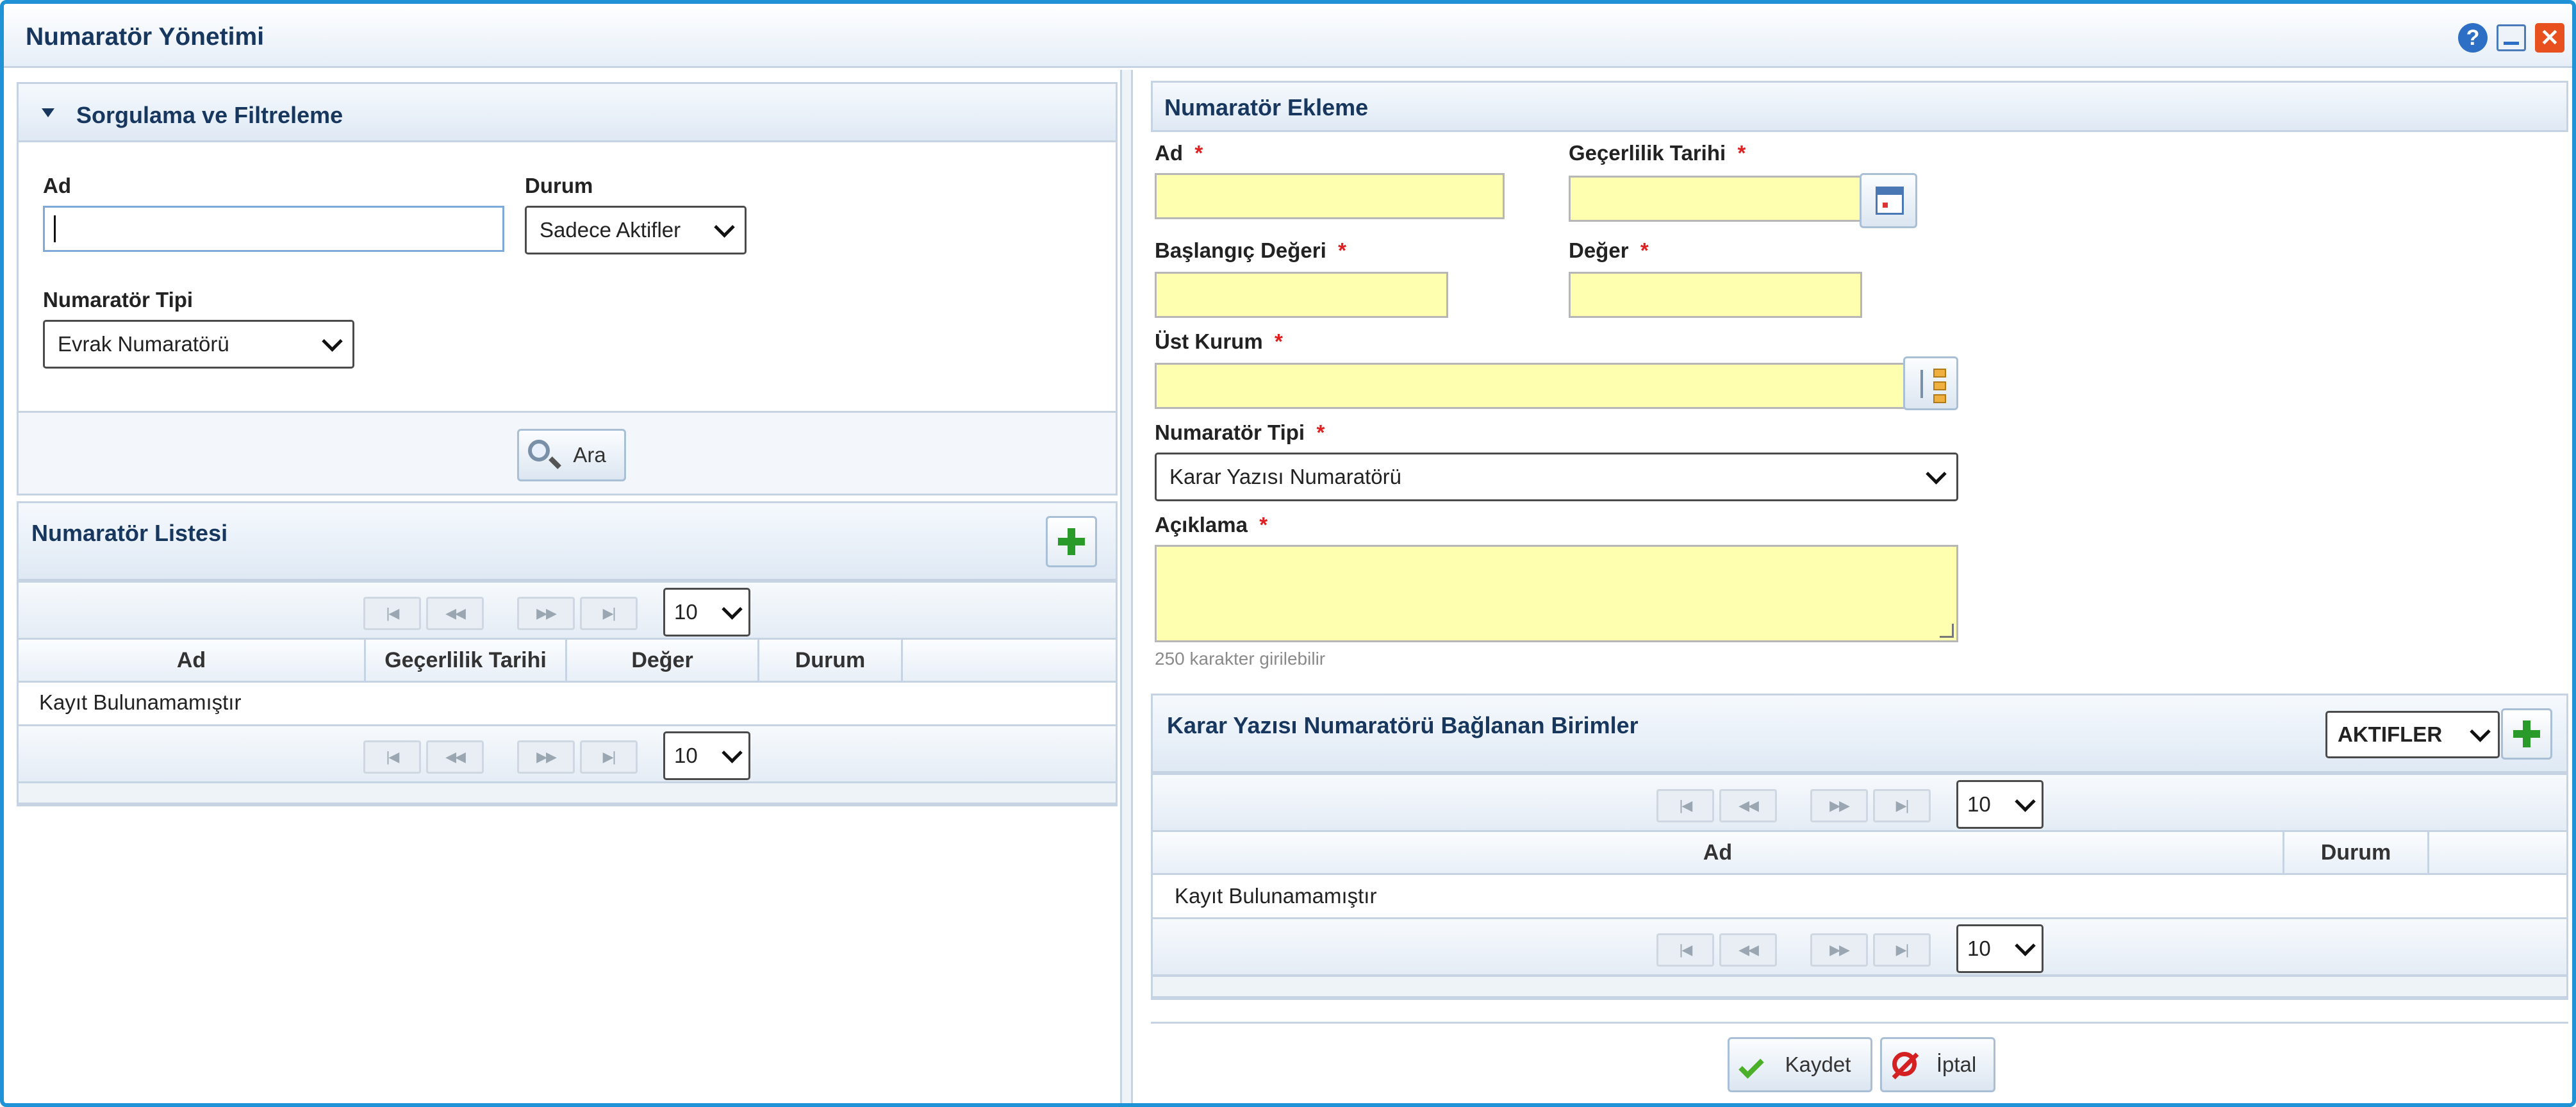 The image size is (2576, 1107). What do you see at coordinates (1209, 341) in the screenshot?
I see `ust-kurum-label-text: Üst Kurum` at bounding box center [1209, 341].